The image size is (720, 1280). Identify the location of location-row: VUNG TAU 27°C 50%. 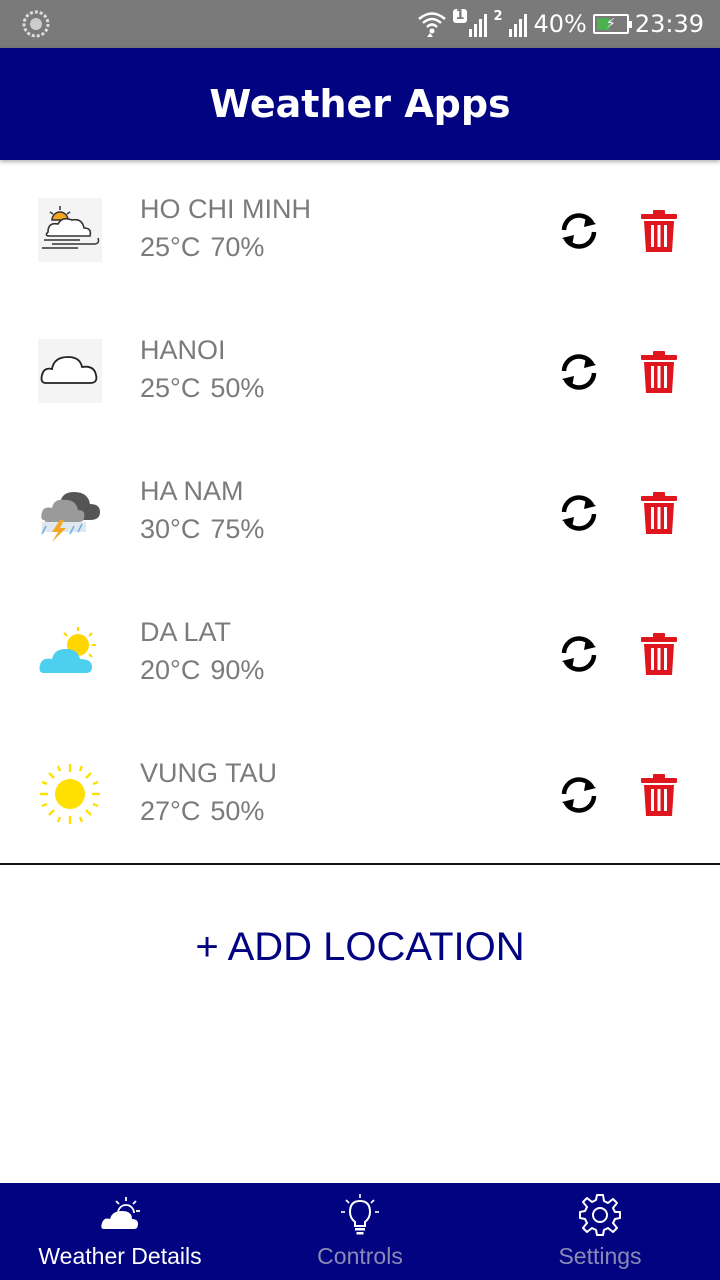
(360, 794).